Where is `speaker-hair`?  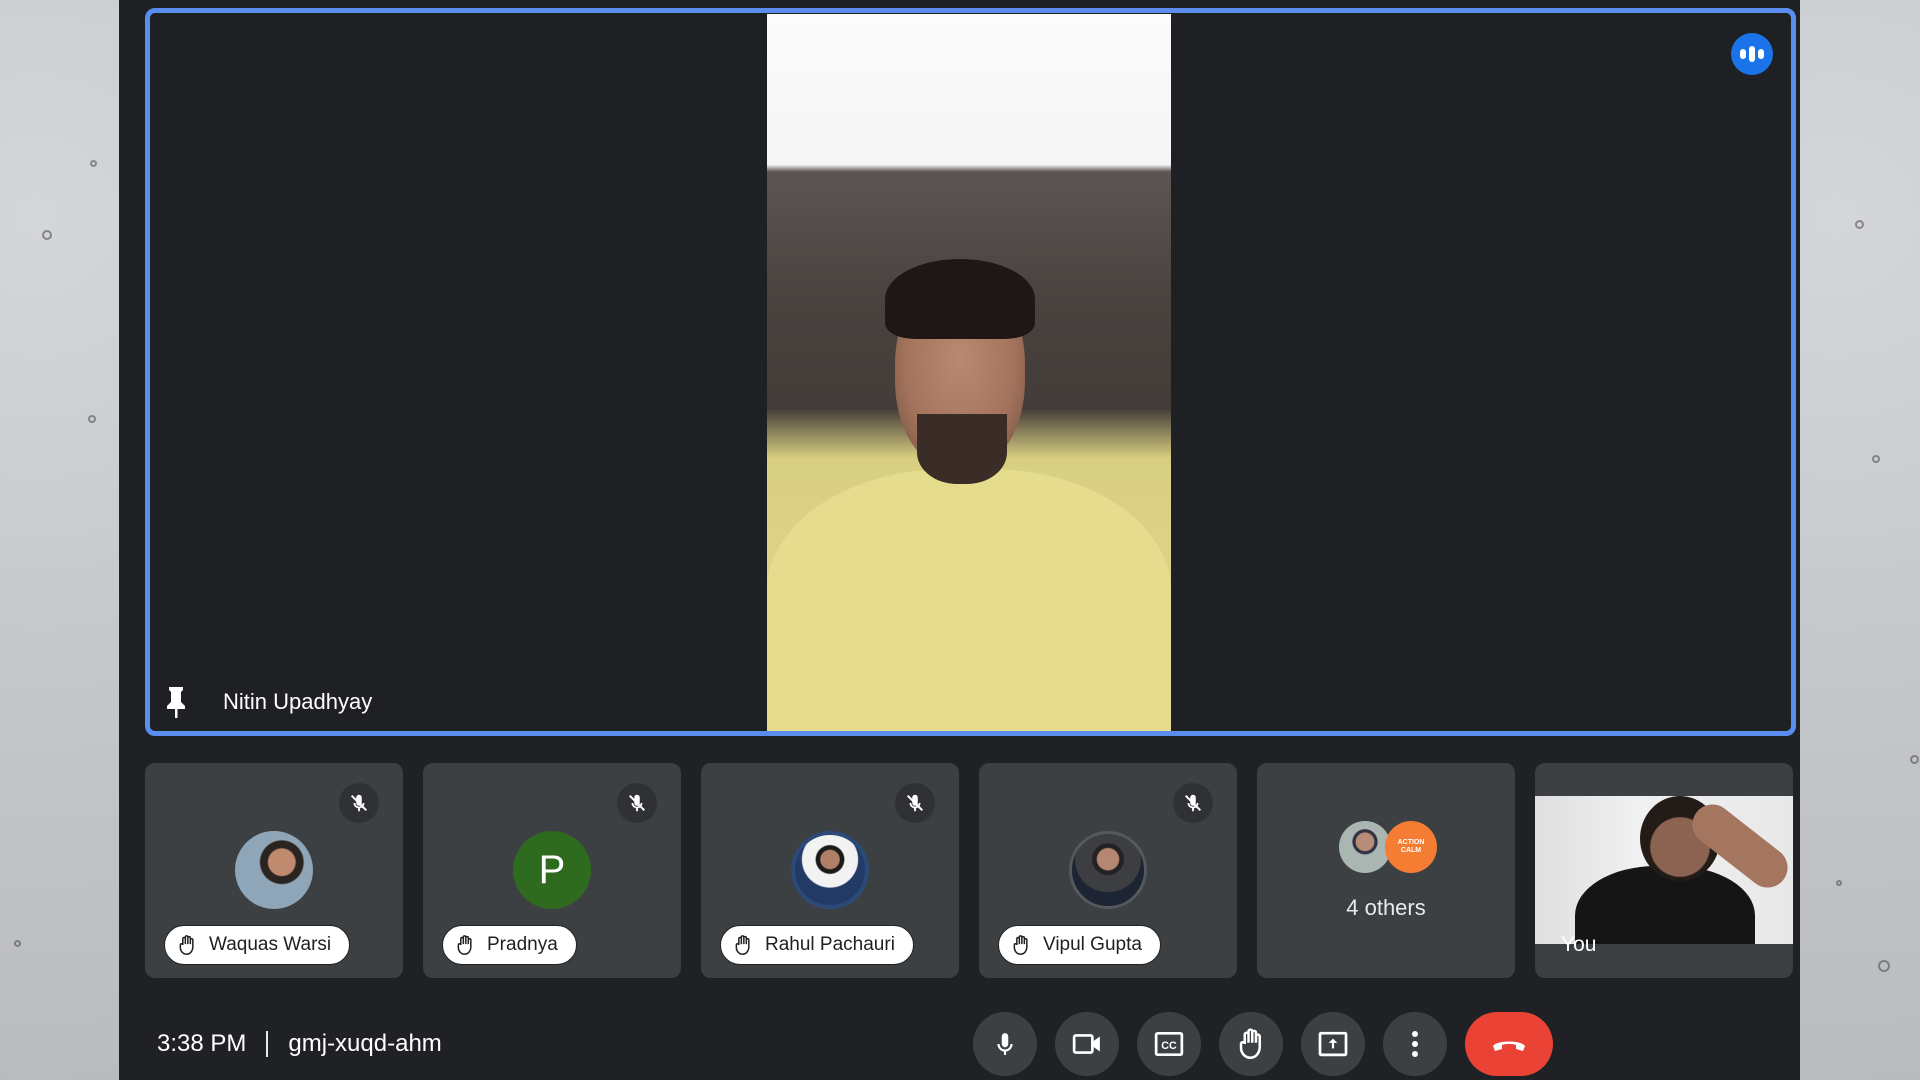 speaker-hair is located at coordinates (960, 299).